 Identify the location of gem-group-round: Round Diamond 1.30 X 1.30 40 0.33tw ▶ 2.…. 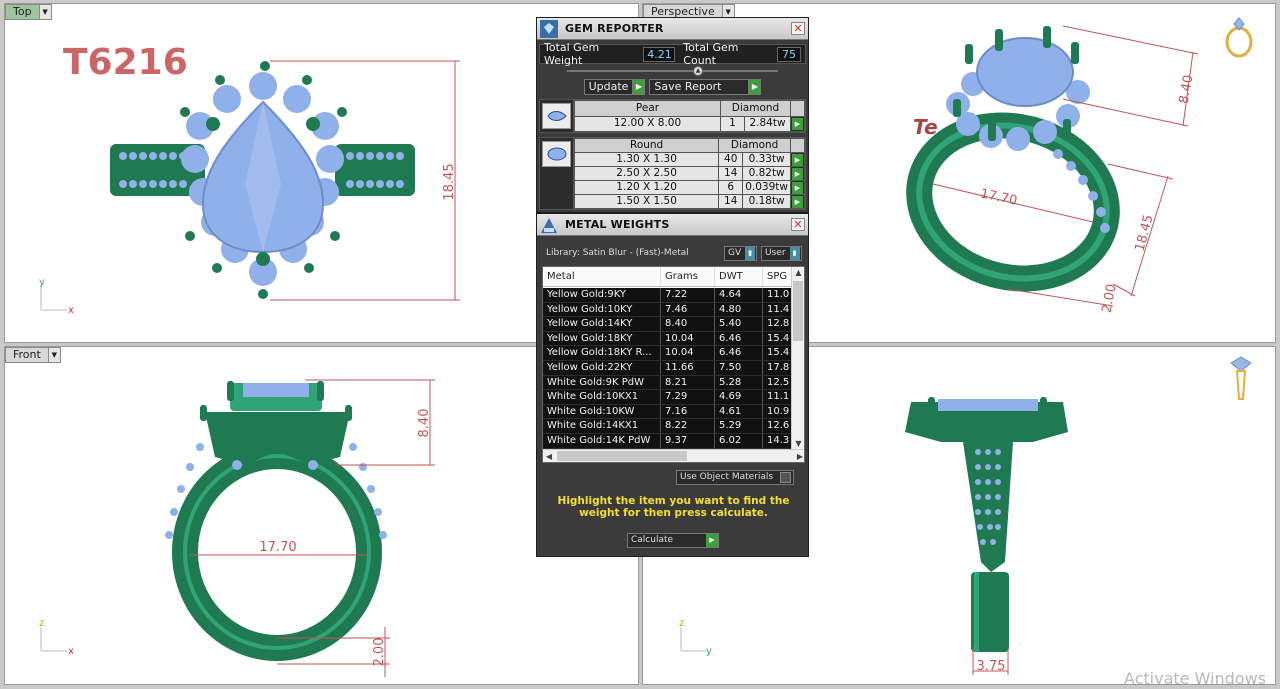
(672, 173).